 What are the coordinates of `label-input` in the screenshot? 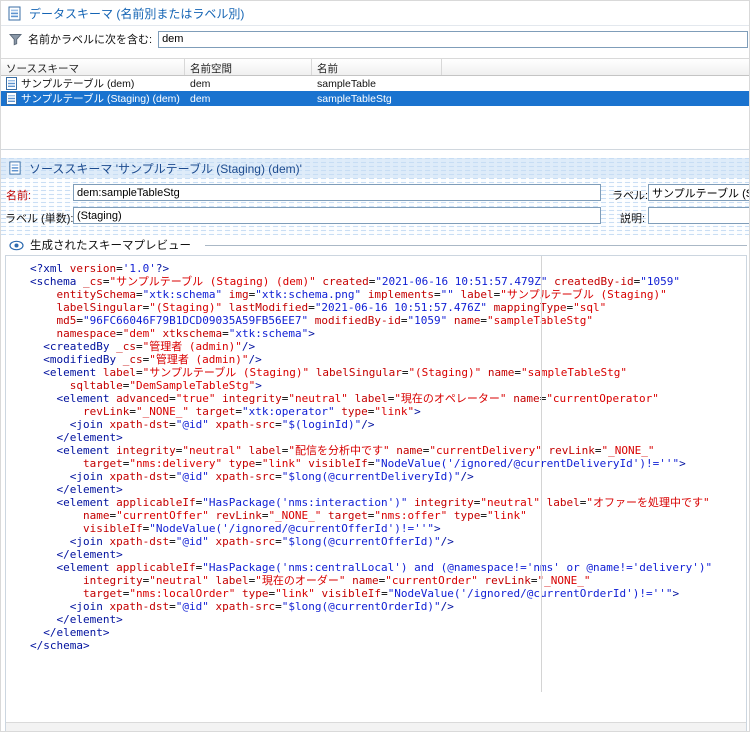 It's located at (698, 192).